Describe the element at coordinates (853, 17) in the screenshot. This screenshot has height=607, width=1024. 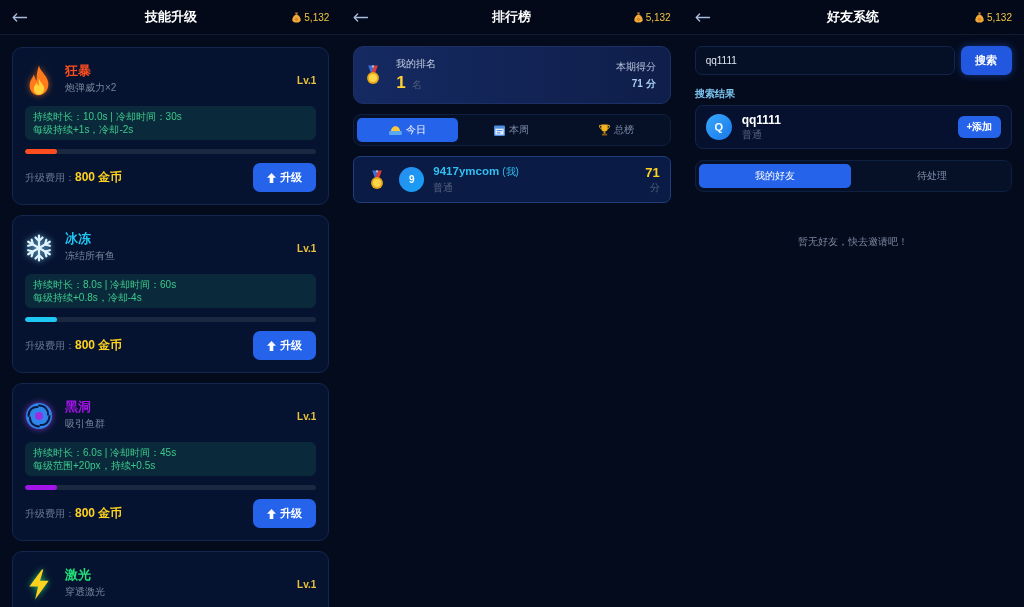
I see `page-title: 好友系统` at that location.